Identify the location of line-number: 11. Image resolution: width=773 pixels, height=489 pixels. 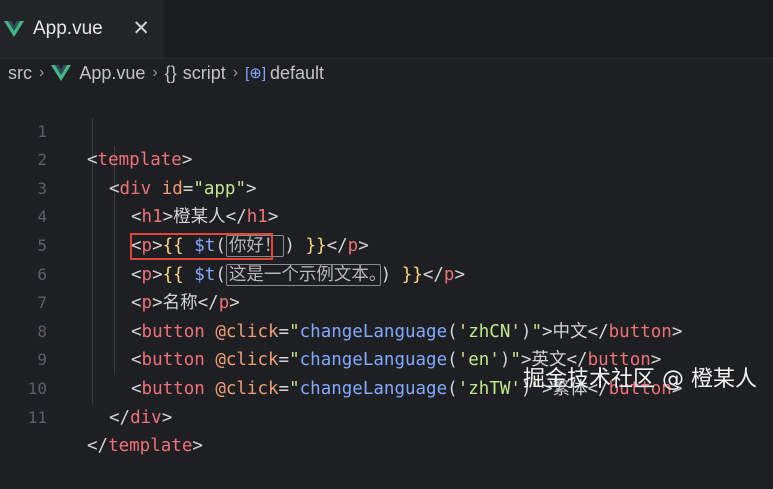
(37, 417).